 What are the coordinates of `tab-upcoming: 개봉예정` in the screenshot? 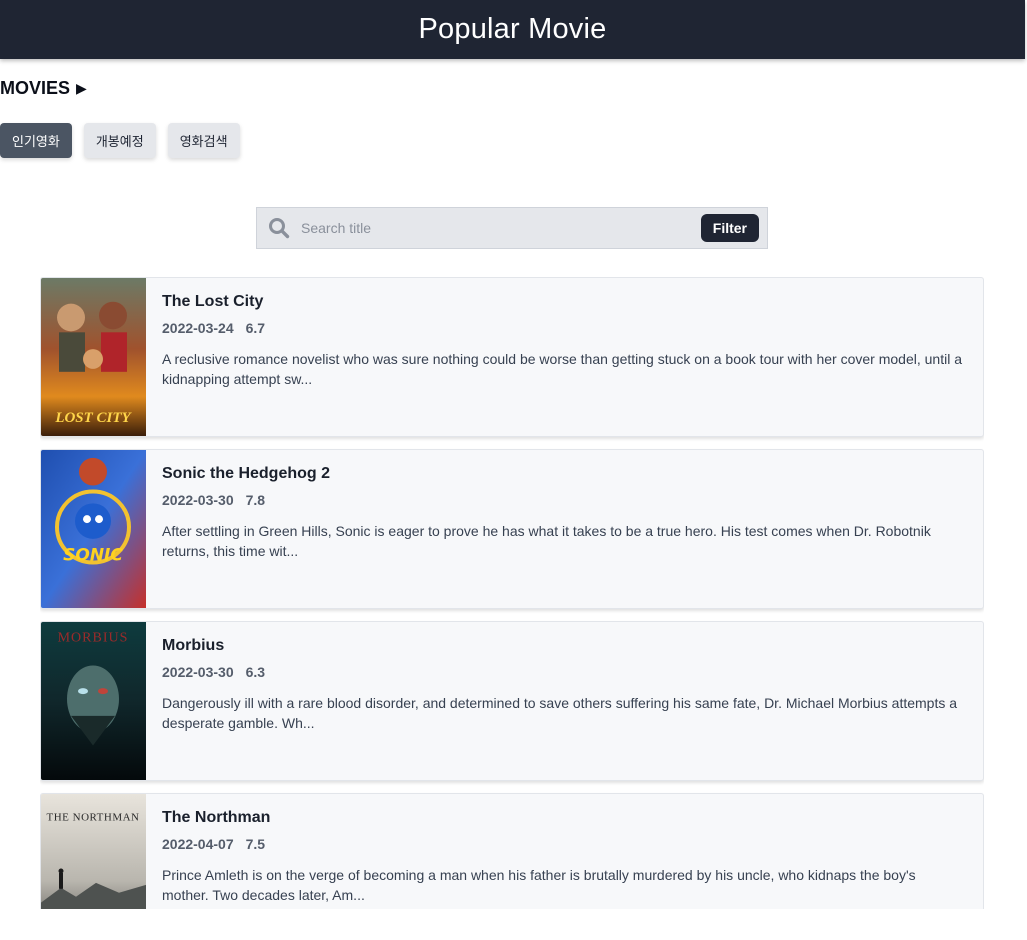 It's located at (119, 140).